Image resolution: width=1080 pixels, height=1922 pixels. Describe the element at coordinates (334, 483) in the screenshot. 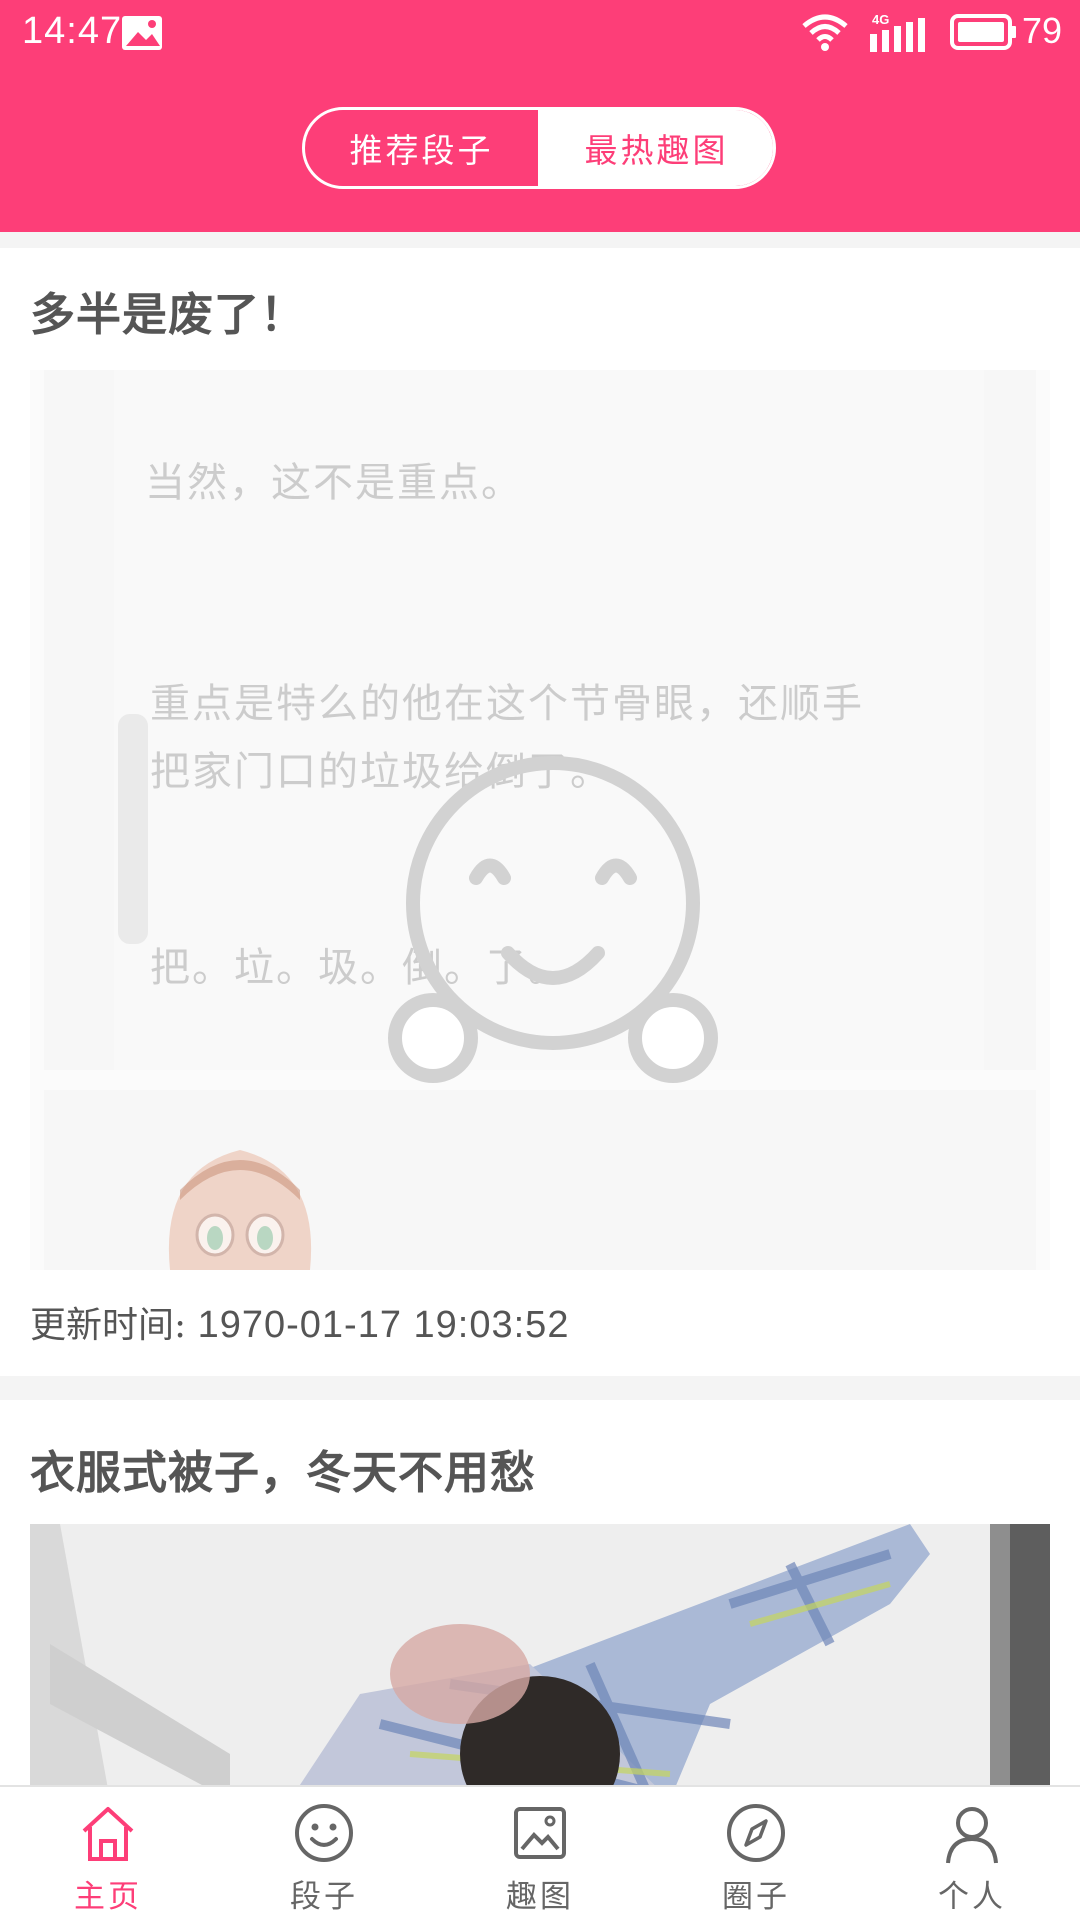

I see `image-caption-line: 当然，这不是重点。` at that location.